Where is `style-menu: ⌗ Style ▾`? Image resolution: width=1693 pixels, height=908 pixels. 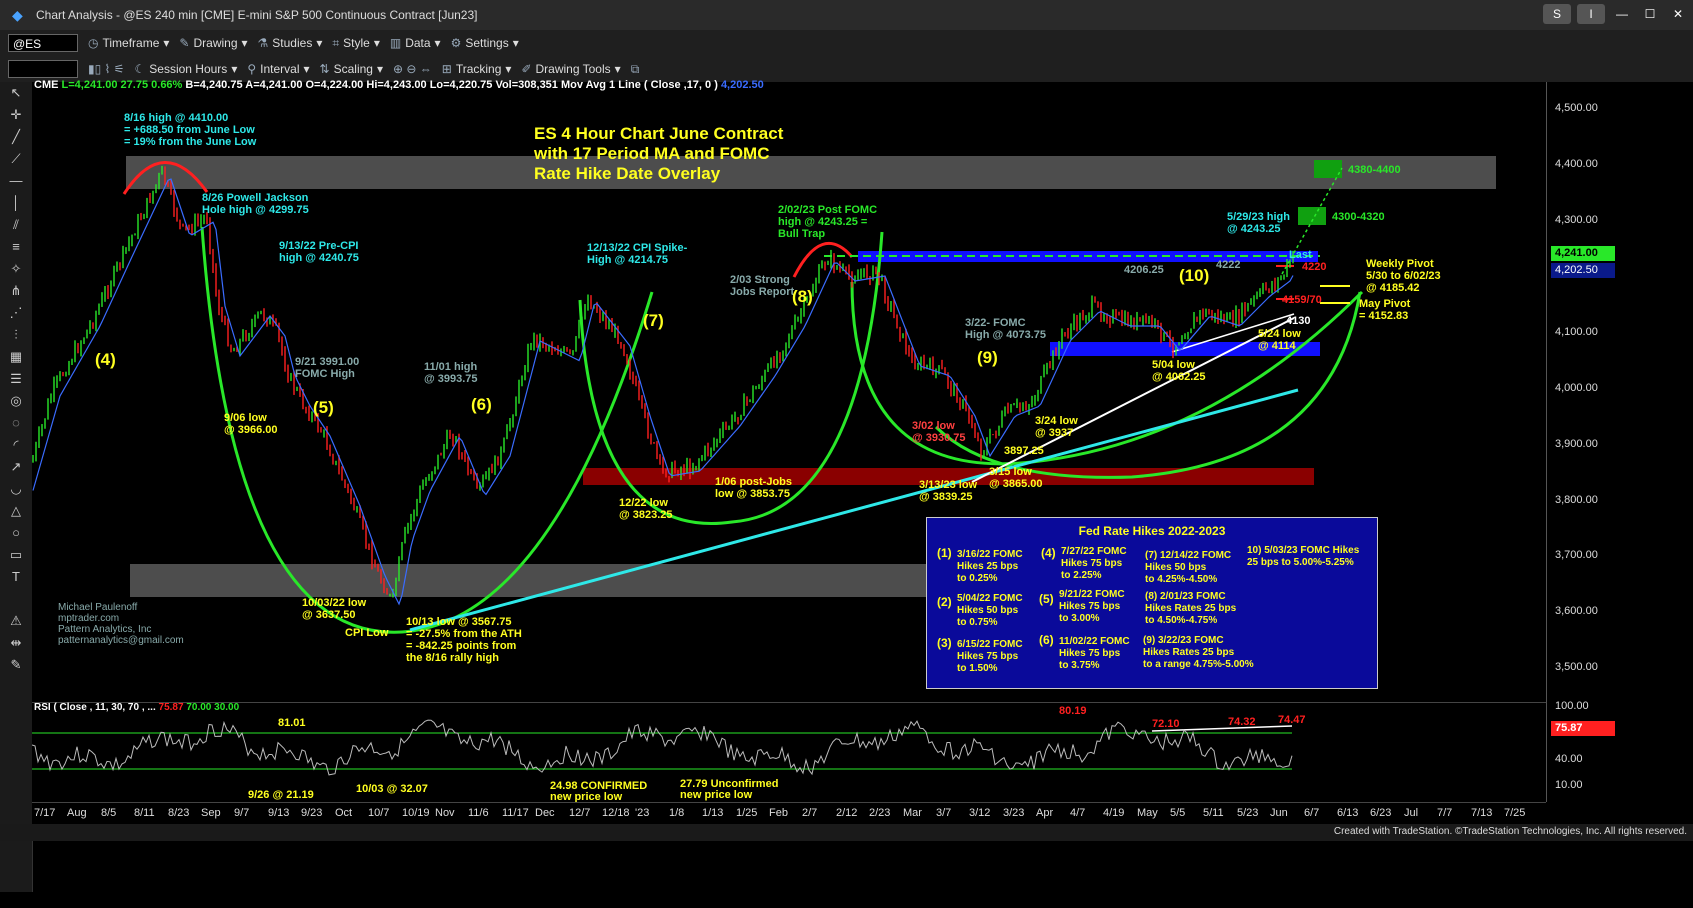 style-menu: ⌗ Style ▾ is located at coordinates (355, 43).